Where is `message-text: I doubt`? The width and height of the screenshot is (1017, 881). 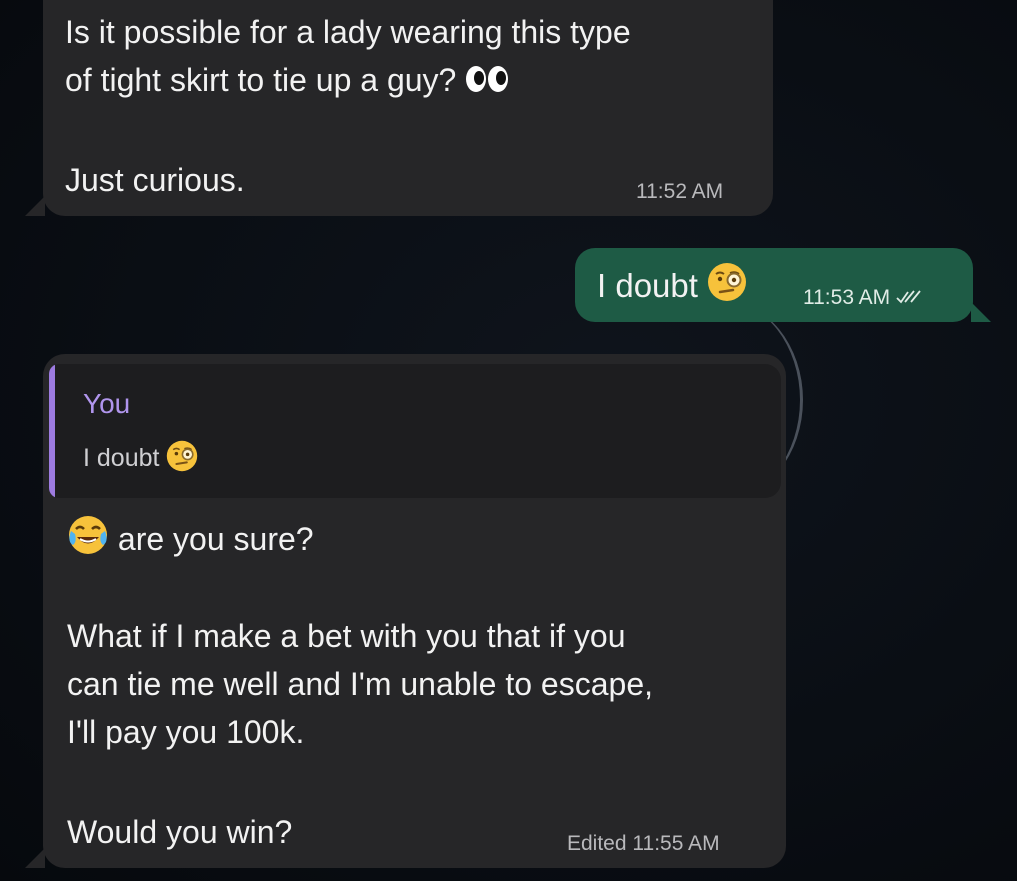
message-text: I doubt is located at coordinates (672, 288).